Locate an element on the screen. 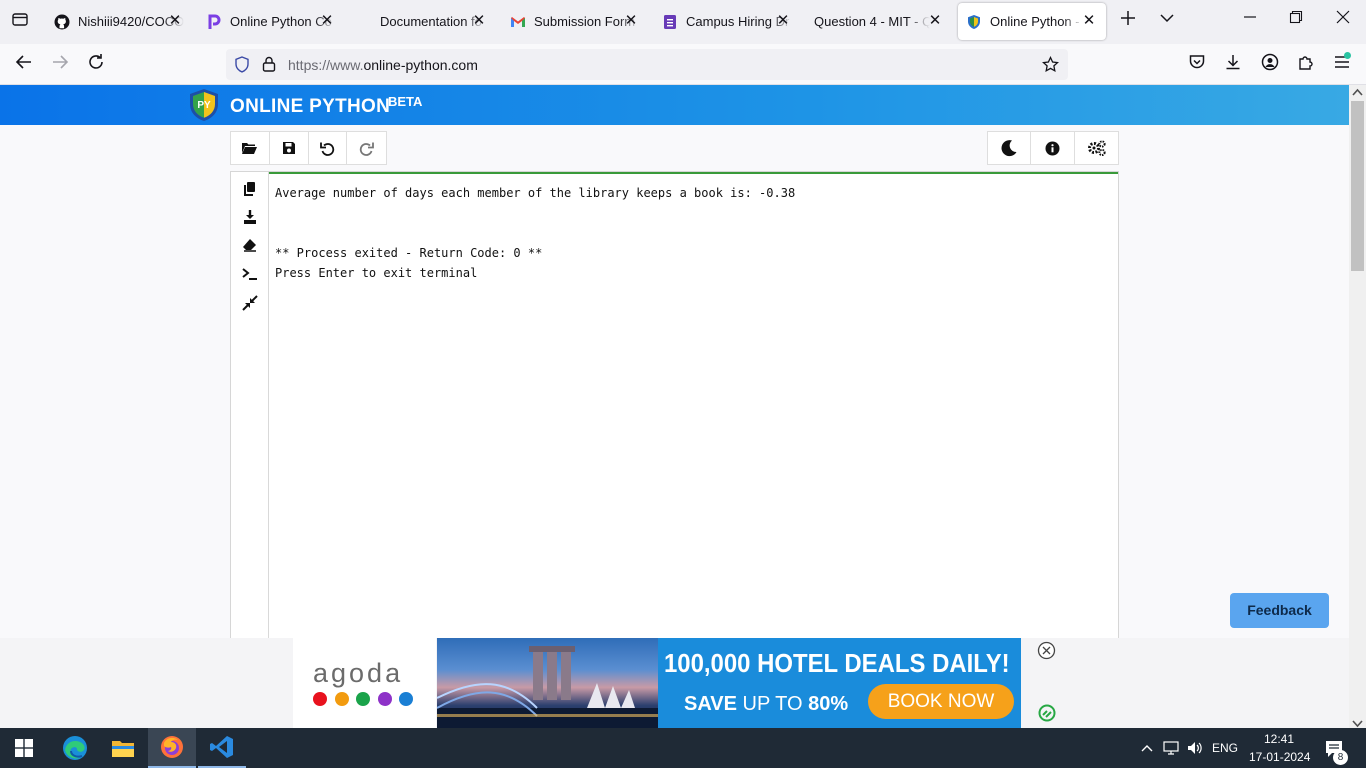  restore-icon is located at coordinates (1296, 22).